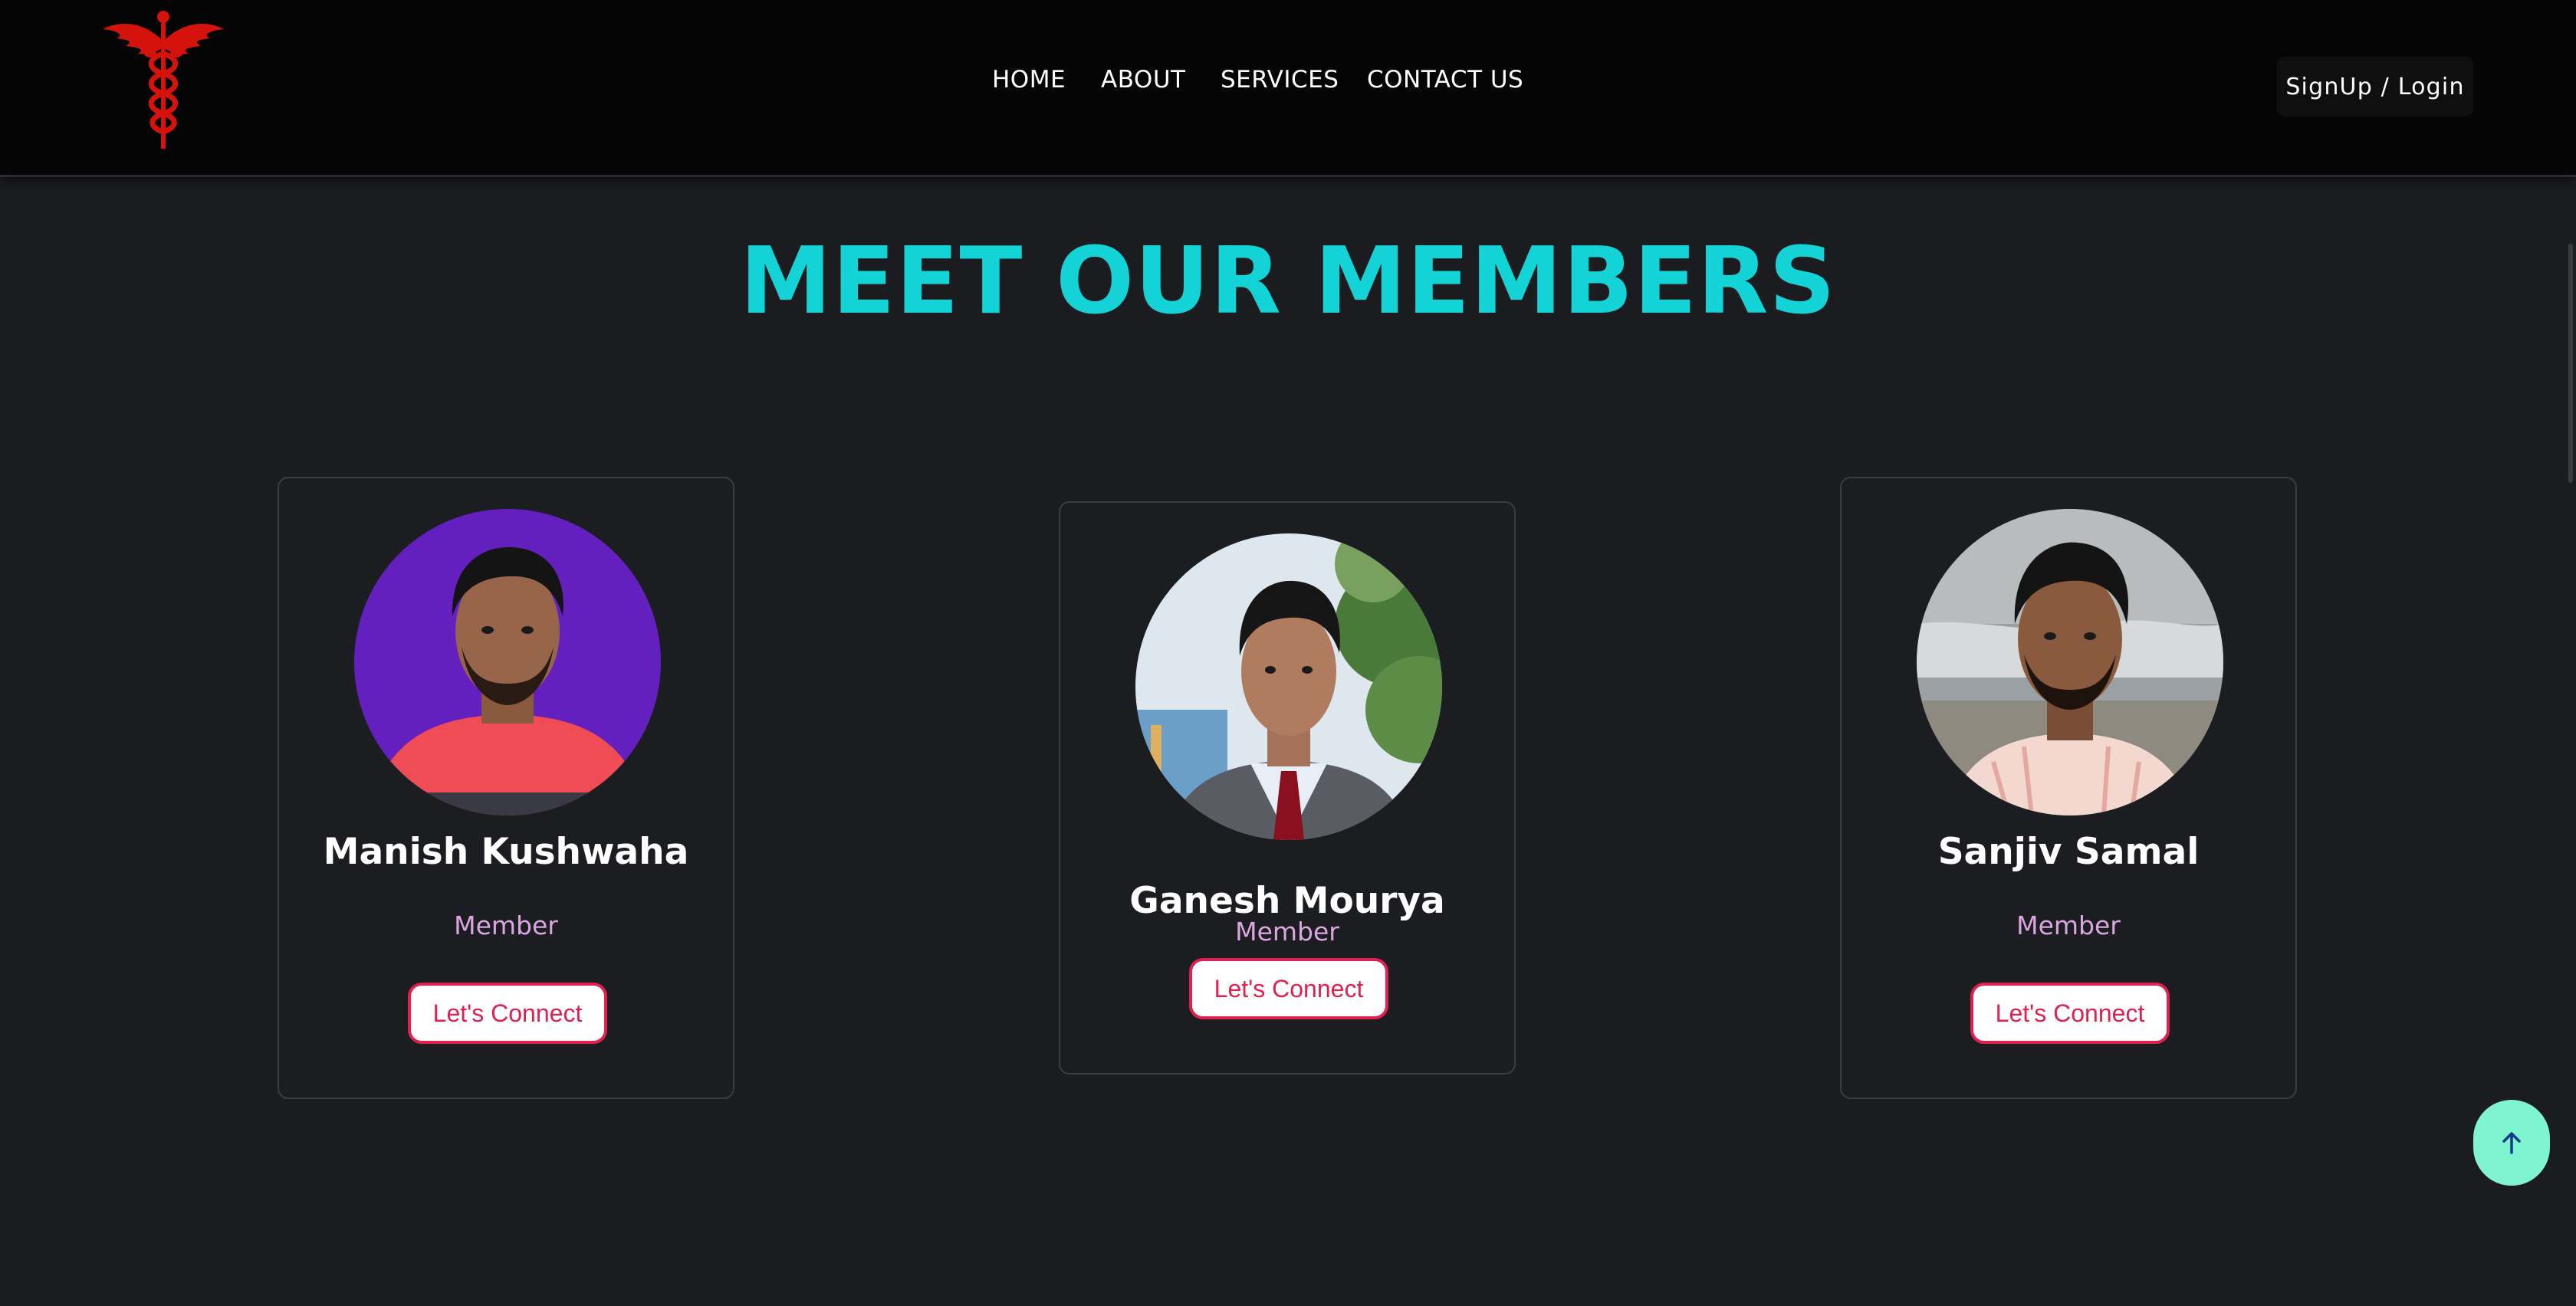  I want to click on nav-services-link: SERVICES, so click(1280, 80).